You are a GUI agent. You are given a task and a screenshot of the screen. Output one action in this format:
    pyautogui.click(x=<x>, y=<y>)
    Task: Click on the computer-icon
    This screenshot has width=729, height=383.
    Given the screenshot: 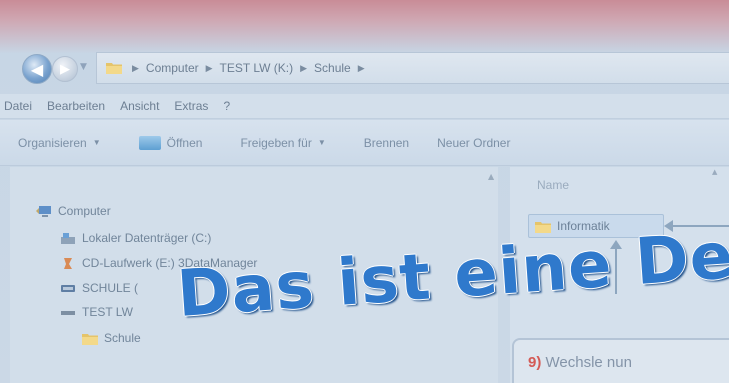 What is the action you would take?
    pyautogui.click(x=43, y=211)
    